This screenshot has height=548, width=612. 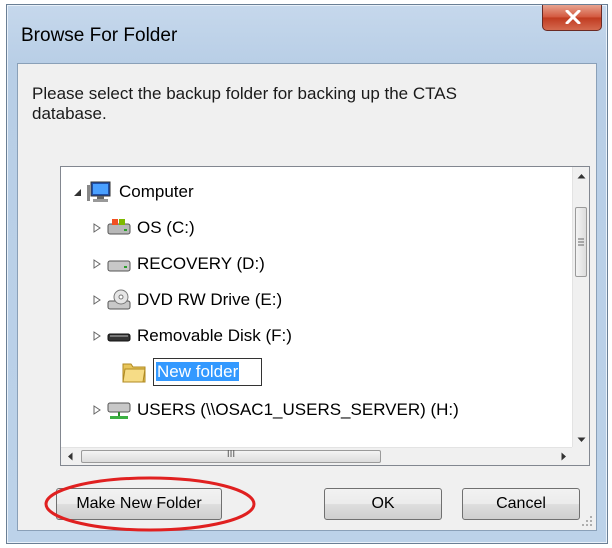 I want to click on drive-icon, so click(x=119, y=264).